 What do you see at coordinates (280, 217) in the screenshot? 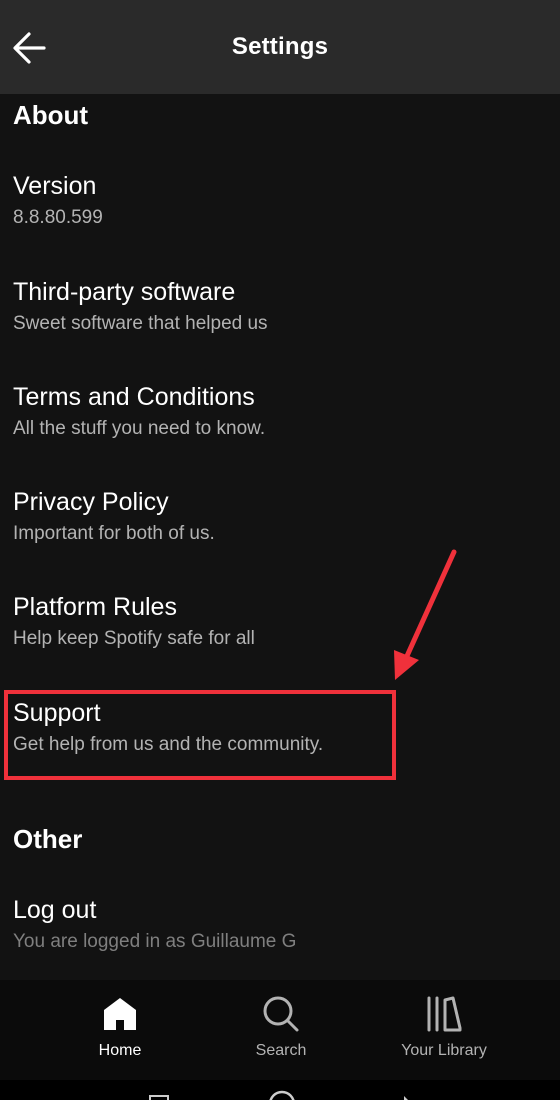
I see `settings-item-version: Version 8.8.80.599` at bounding box center [280, 217].